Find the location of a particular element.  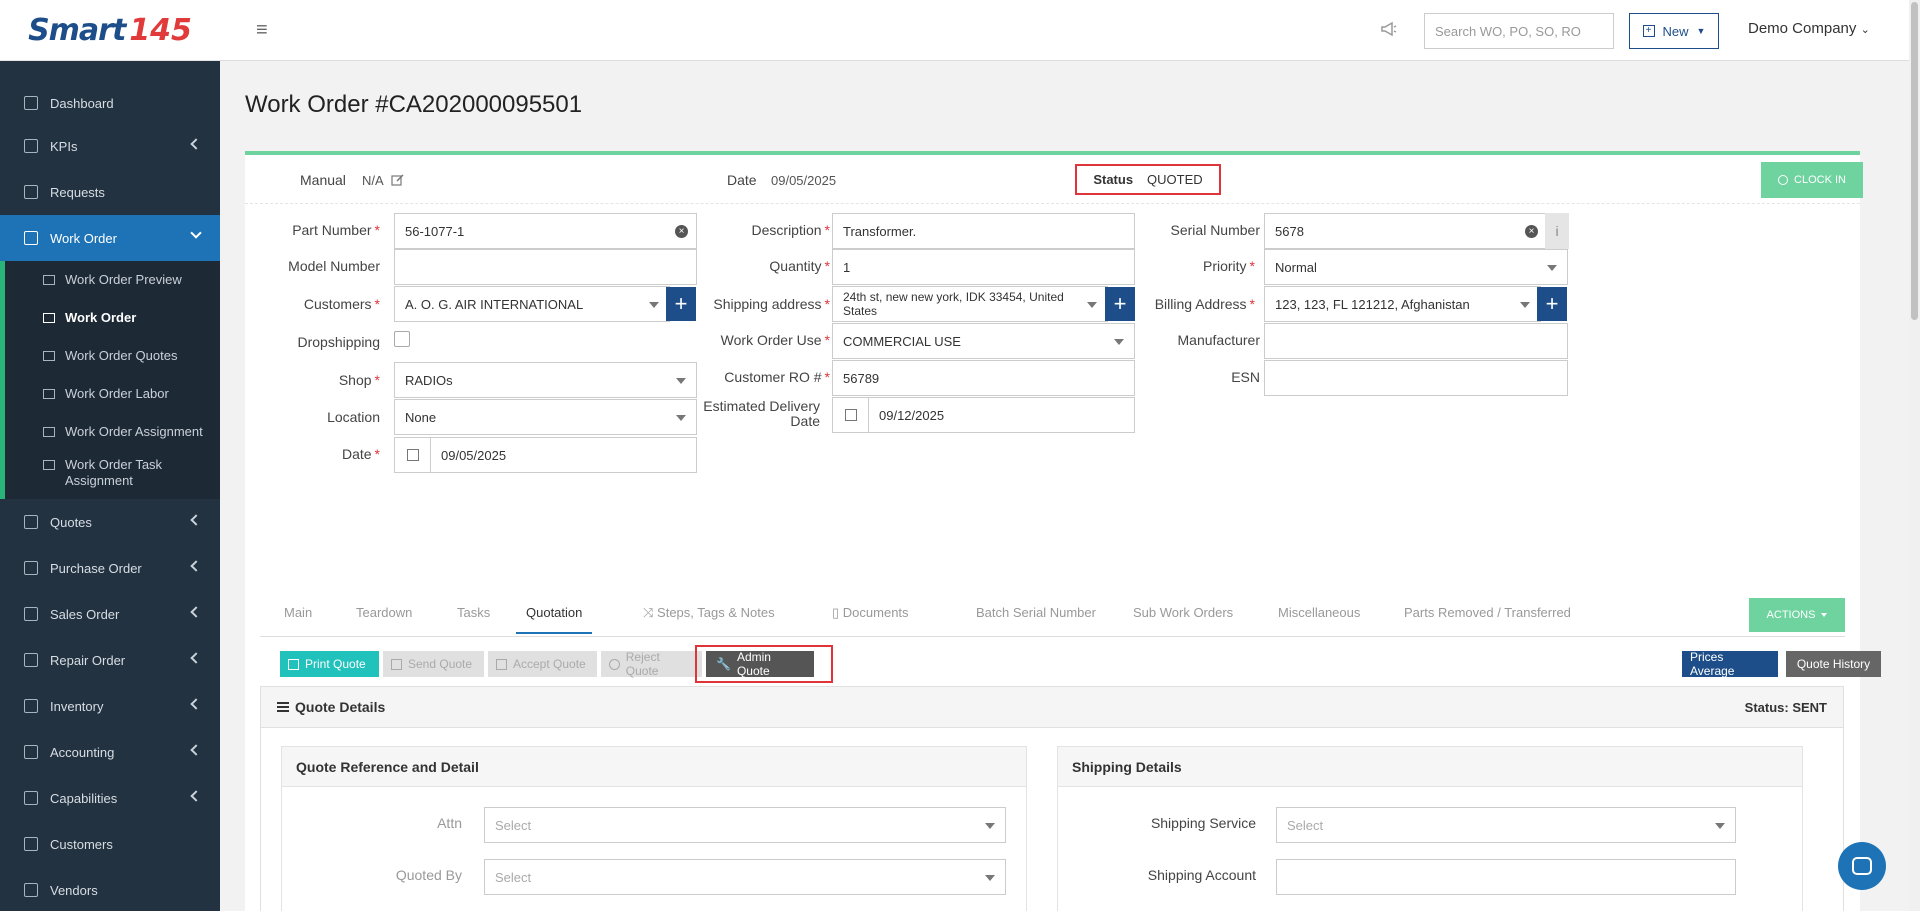

chevron-left-icon is located at coordinates (196, 144).